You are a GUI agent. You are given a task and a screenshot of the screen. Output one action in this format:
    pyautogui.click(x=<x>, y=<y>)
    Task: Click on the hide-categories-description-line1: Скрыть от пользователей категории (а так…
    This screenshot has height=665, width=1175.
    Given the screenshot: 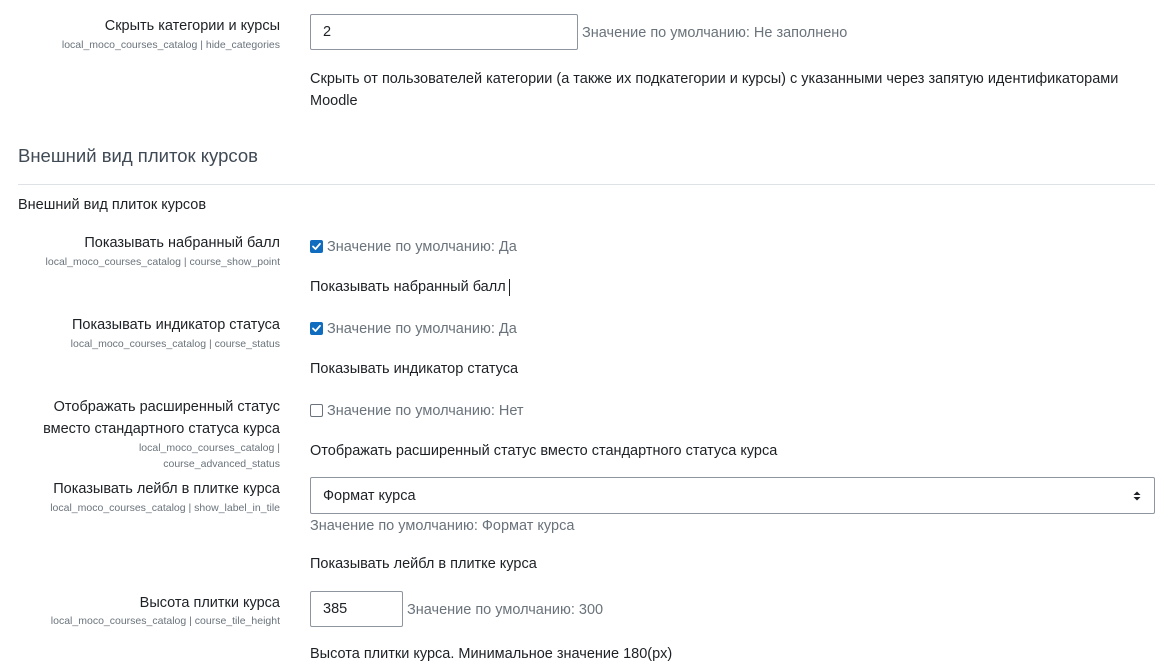 What is the action you would take?
    pyautogui.click(x=714, y=79)
    